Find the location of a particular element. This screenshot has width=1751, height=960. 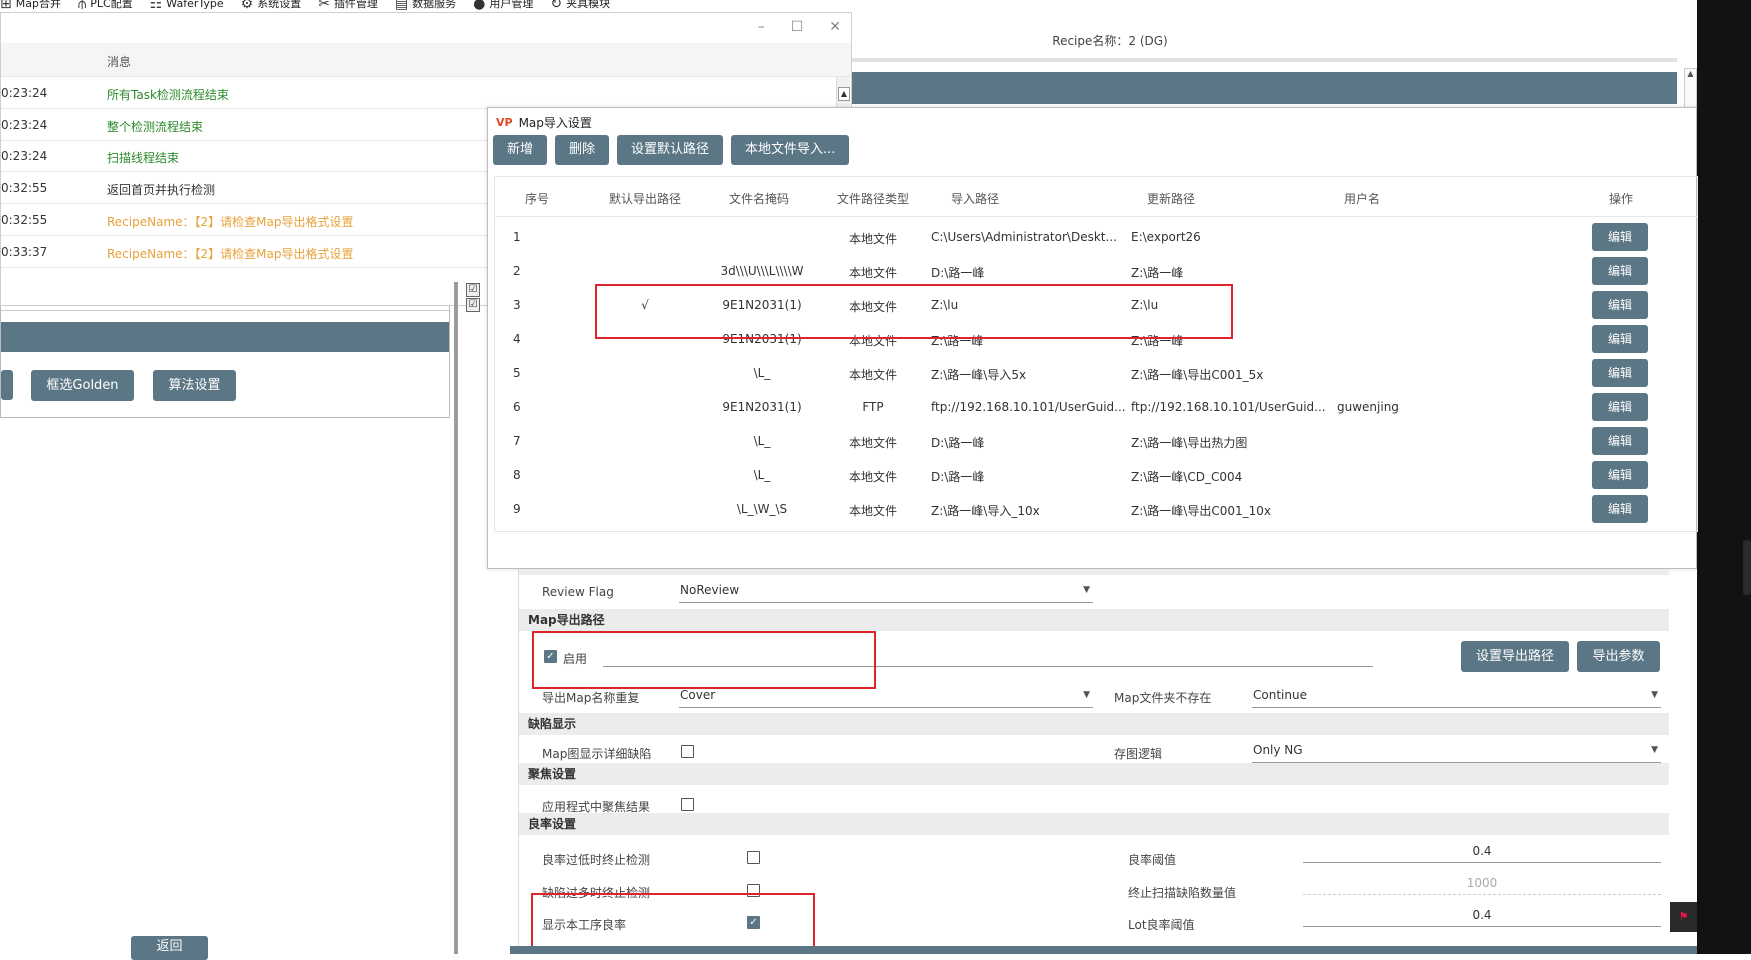

message-row: 0:32:55 RecipeName：【2】请检查Map导出格式设置 is located at coordinates (246, 220).